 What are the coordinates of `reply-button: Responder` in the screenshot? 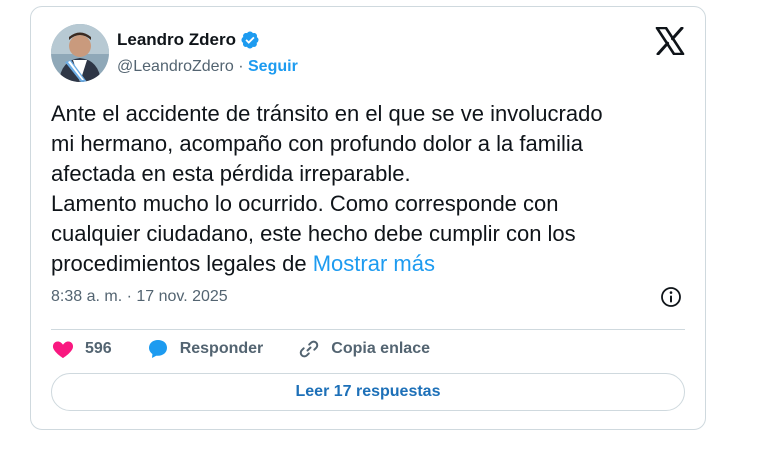 It's located at (205, 349).